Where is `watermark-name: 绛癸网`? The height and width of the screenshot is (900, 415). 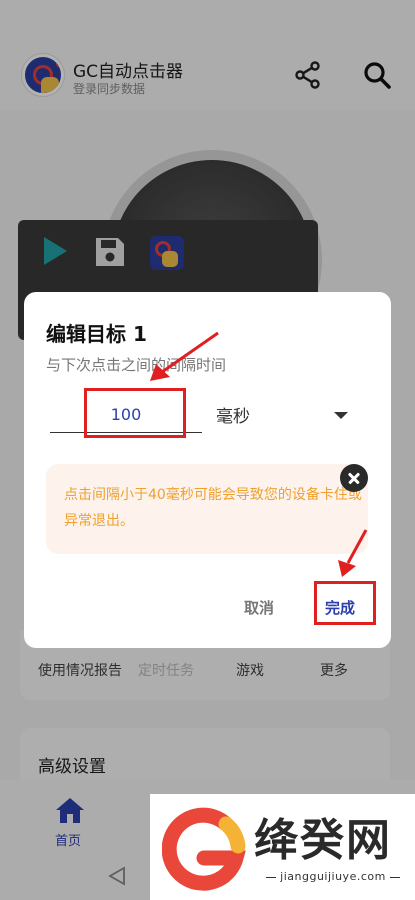
watermark-name: 绛癸网 is located at coordinates (323, 840).